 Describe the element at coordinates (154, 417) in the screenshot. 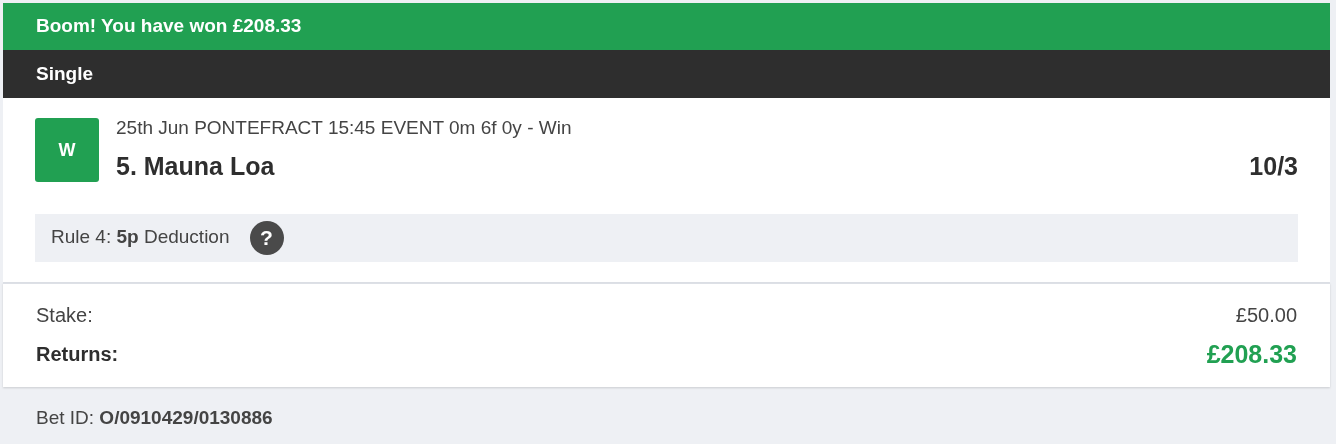

I see `bet-id-text: Bet ID: O/0910429/0130886` at that location.